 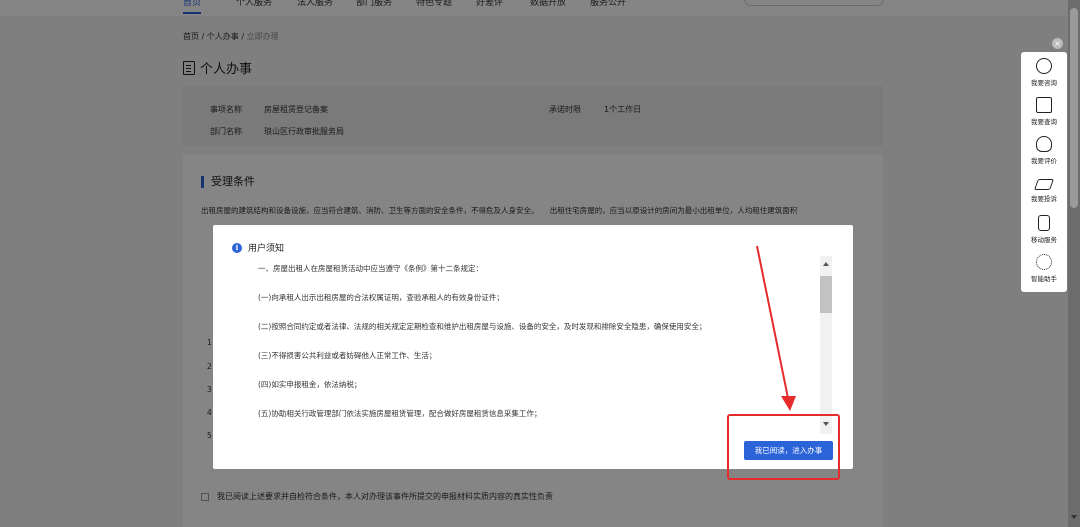 I want to click on notice-paragraph: (一)向承租人出示出租房屋的合法权属证明，查验承租人的有效身份证件；, so click(x=381, y=297).